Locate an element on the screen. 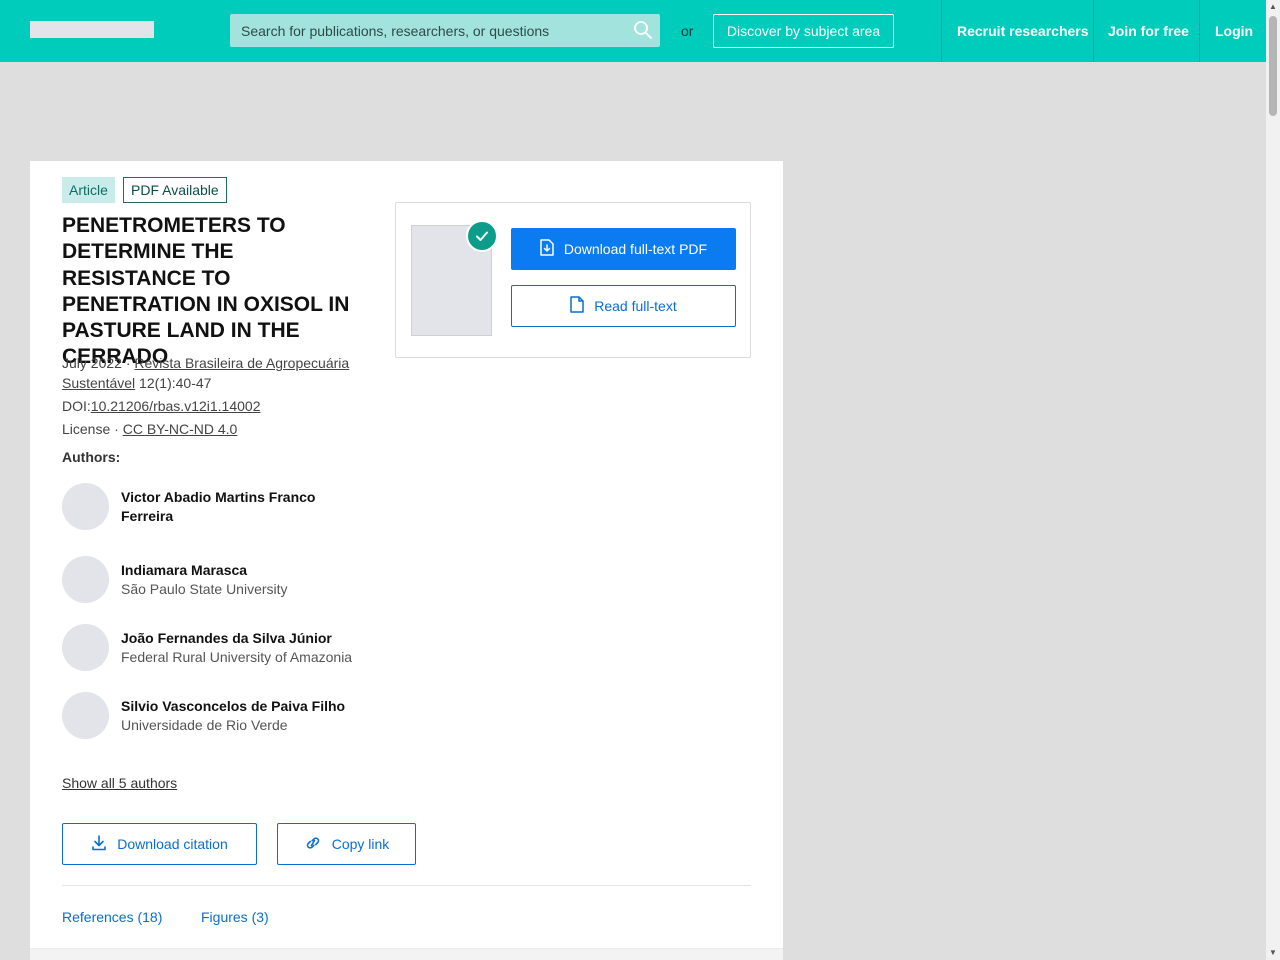  scroll-up-arrow-icon: ▲ is located at coordinates (1273, 7).